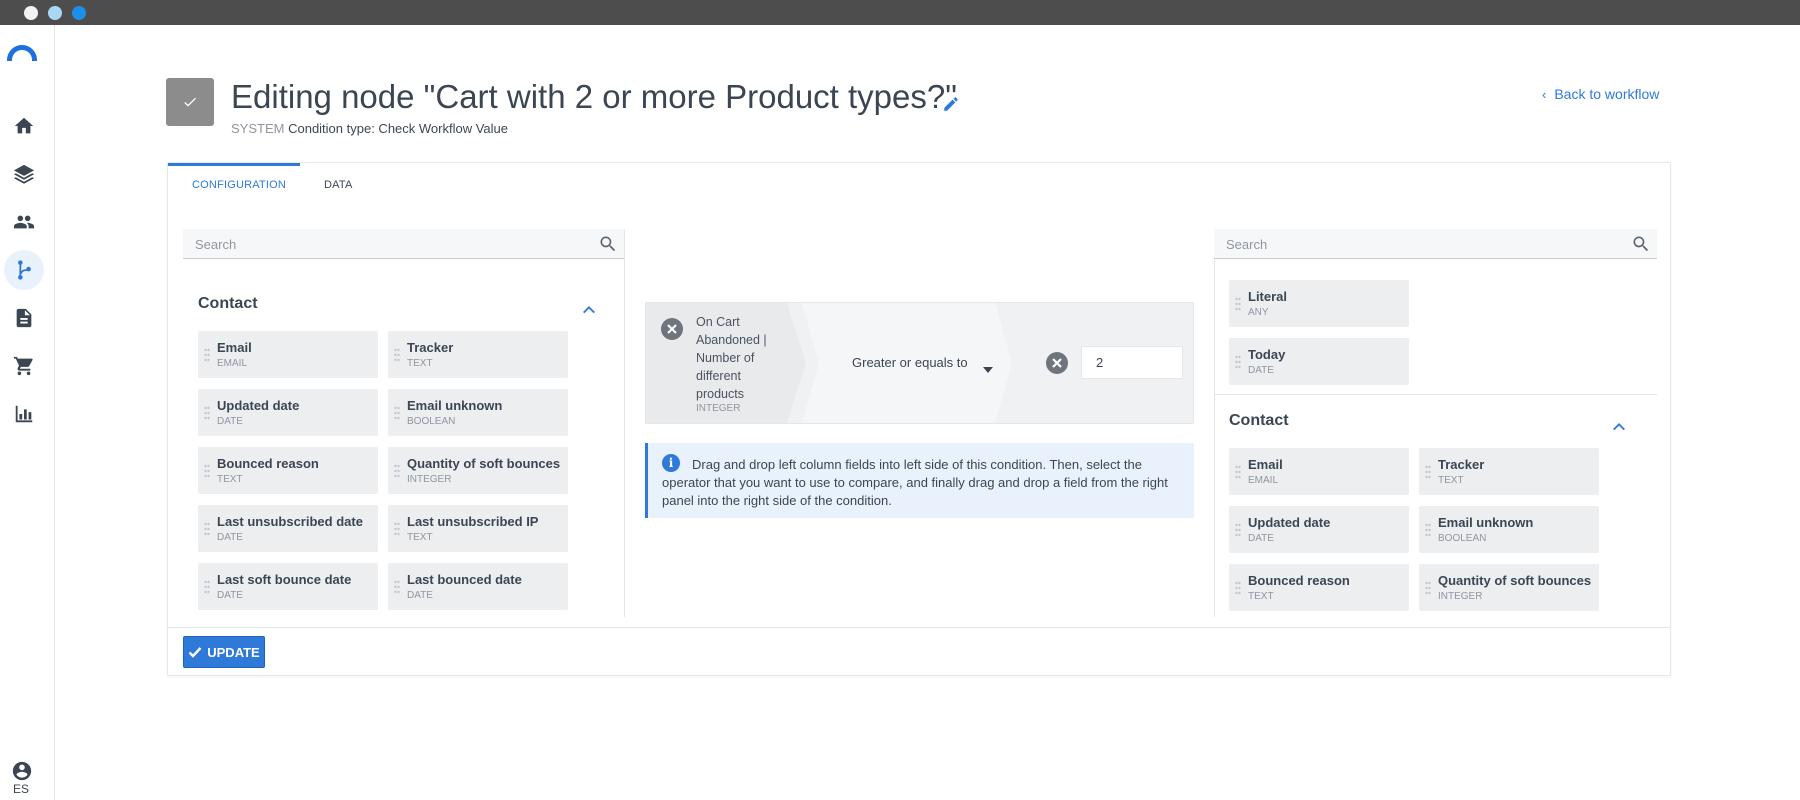 The image size is (1800, 800). What do you see at coordinates (398, 128) in the screenshot?
I see `condition-type-label: Condition type: Check Workflow Value` at bounding box center [398, 128].